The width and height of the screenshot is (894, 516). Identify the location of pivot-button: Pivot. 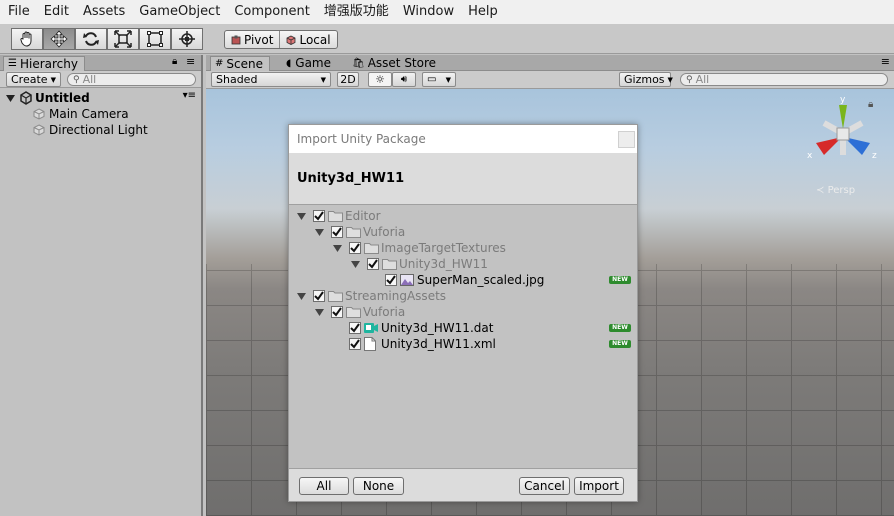
(253, 39).